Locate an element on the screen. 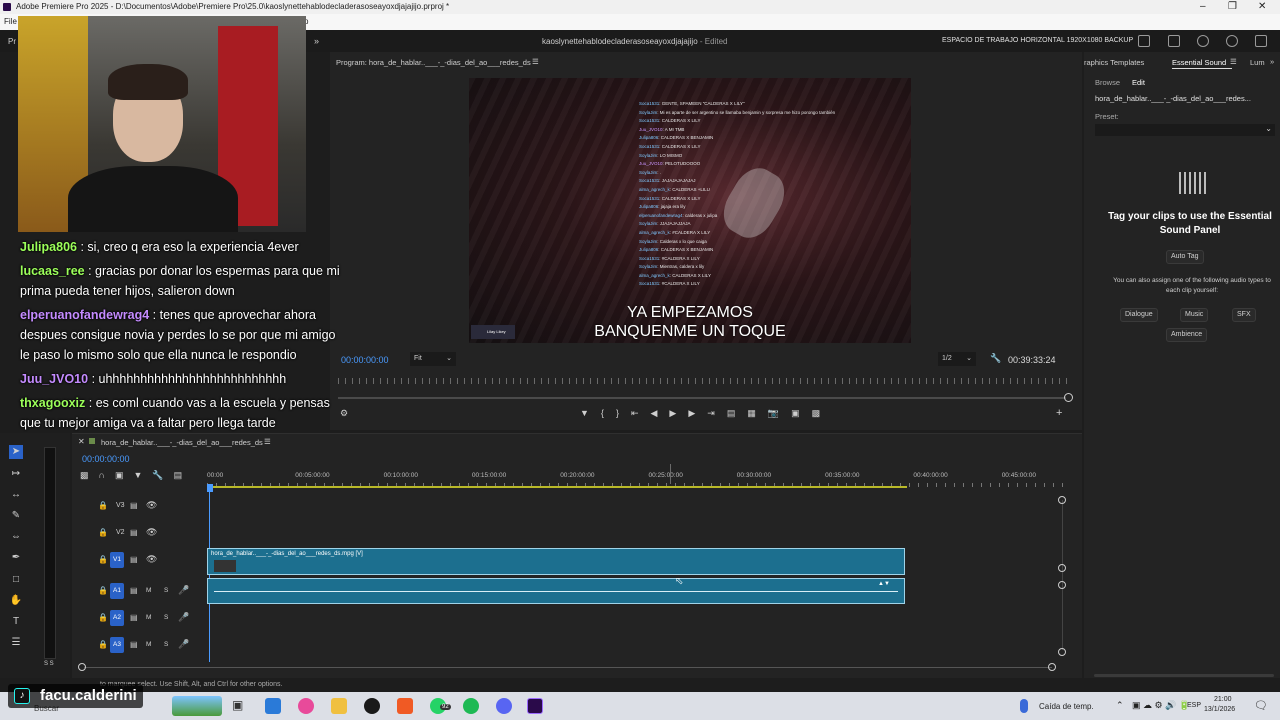 This screenshot has height=720, width=1280. selection-tool-icon: ➤ is located at coordinates (16, 452).